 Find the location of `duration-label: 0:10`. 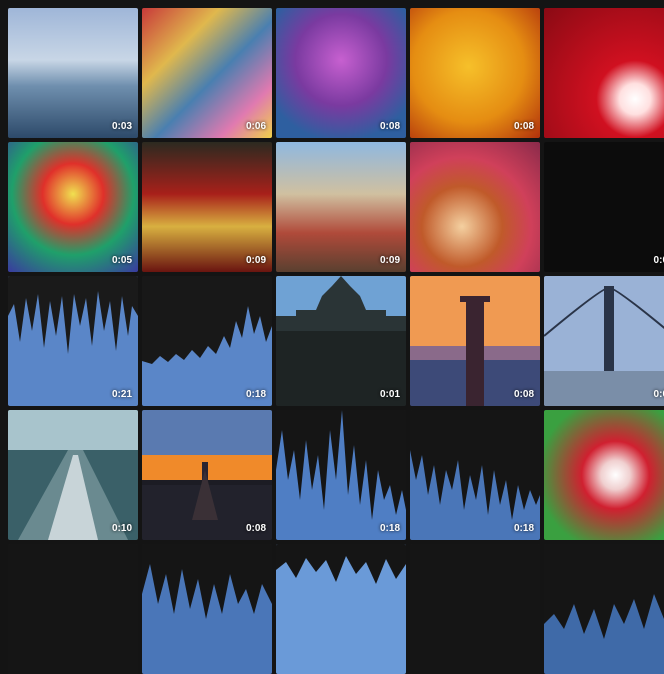

duration-label: 0:10 is located at coordinates (121, 528).